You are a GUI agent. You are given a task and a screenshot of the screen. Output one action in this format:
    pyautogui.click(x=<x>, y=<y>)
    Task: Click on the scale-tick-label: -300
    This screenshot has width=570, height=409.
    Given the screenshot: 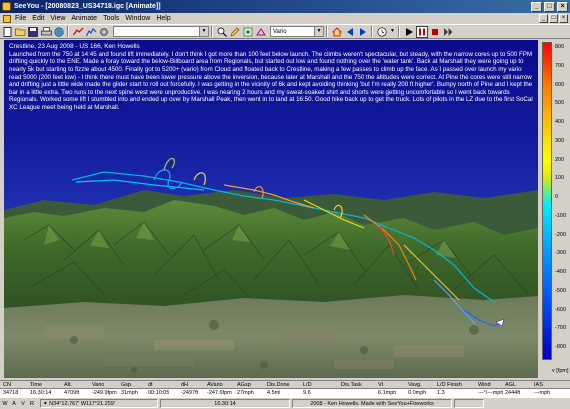 What is the action you would take?
    pyautogui.click(x=561, y=253)
    